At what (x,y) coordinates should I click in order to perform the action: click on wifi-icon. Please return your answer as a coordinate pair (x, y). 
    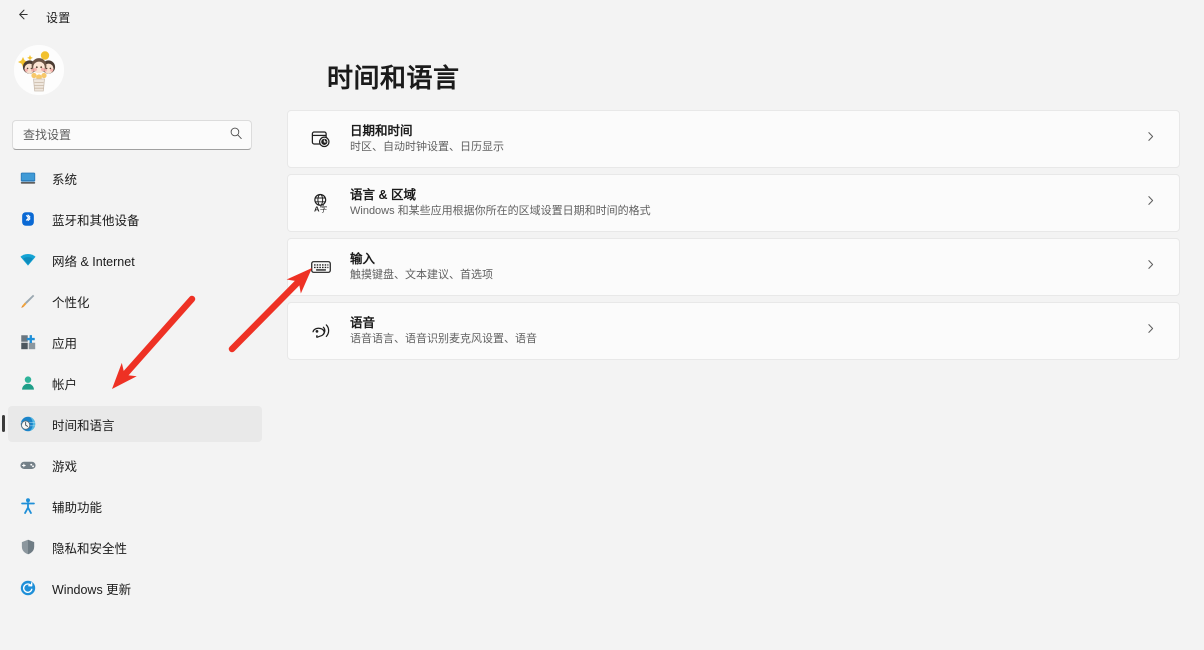
    Looking at the image, I should click on (28, 260).